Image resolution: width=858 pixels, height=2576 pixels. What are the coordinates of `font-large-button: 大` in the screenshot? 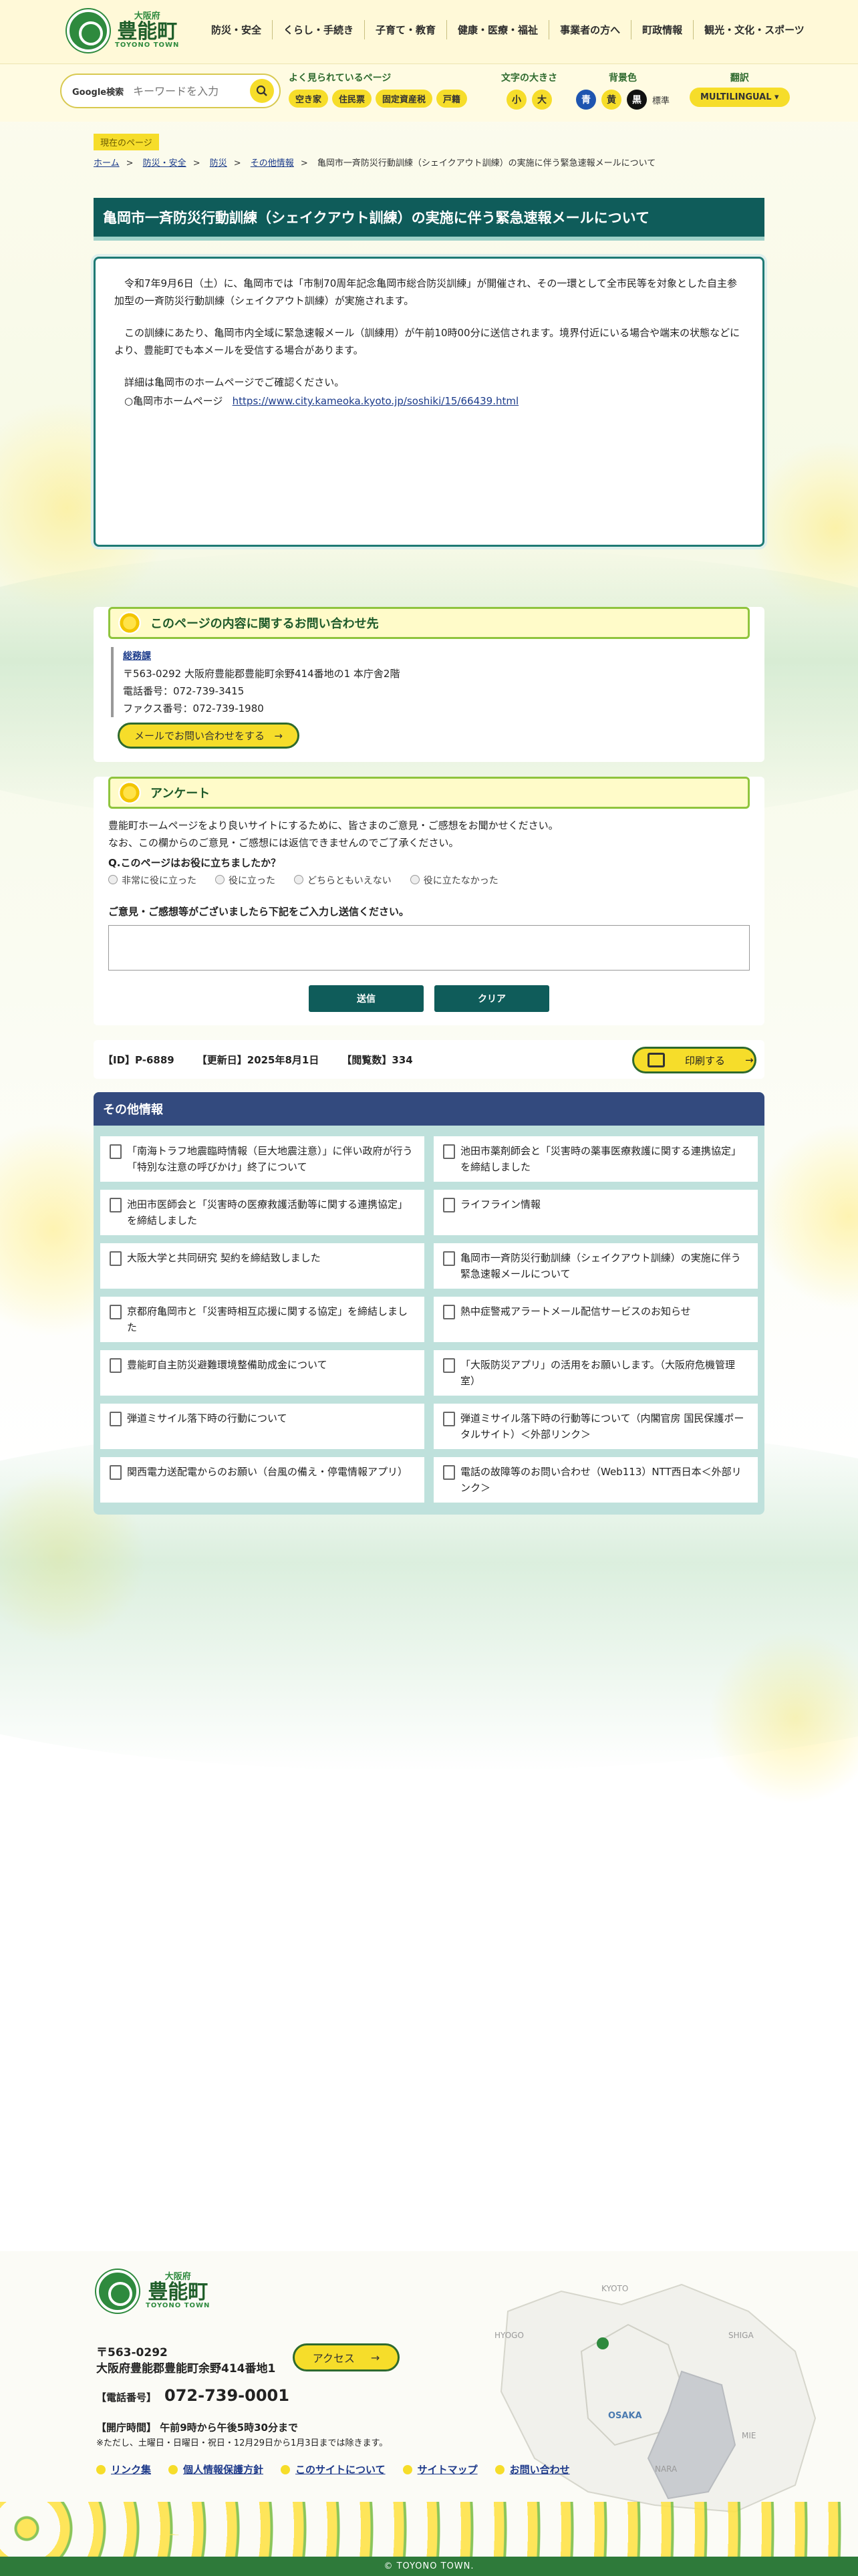 It's located at (542, 100).